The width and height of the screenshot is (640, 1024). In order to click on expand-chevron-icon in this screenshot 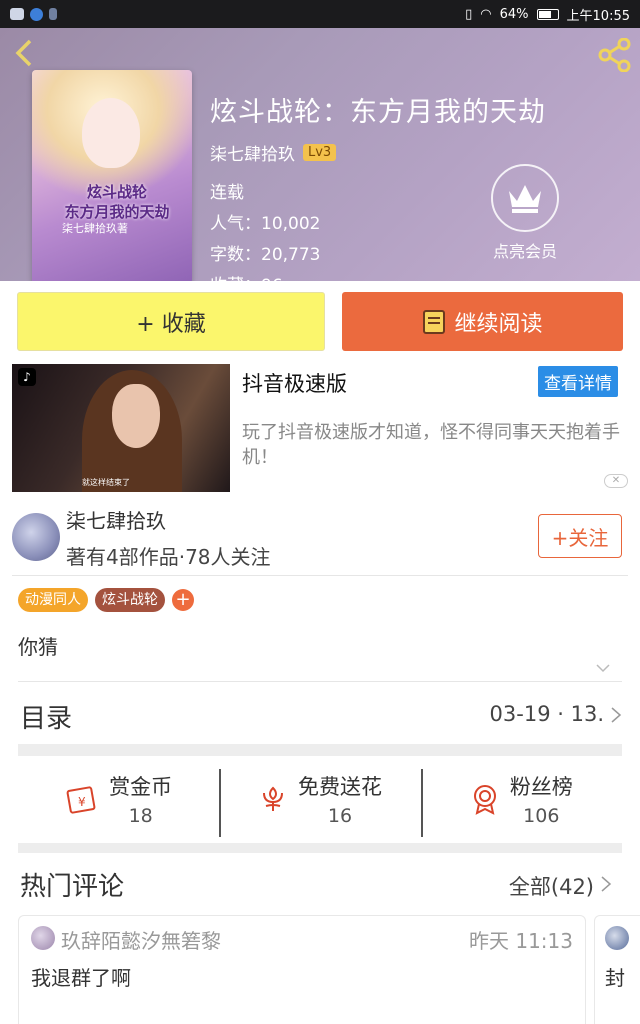, I will do `click(603, 668)`.